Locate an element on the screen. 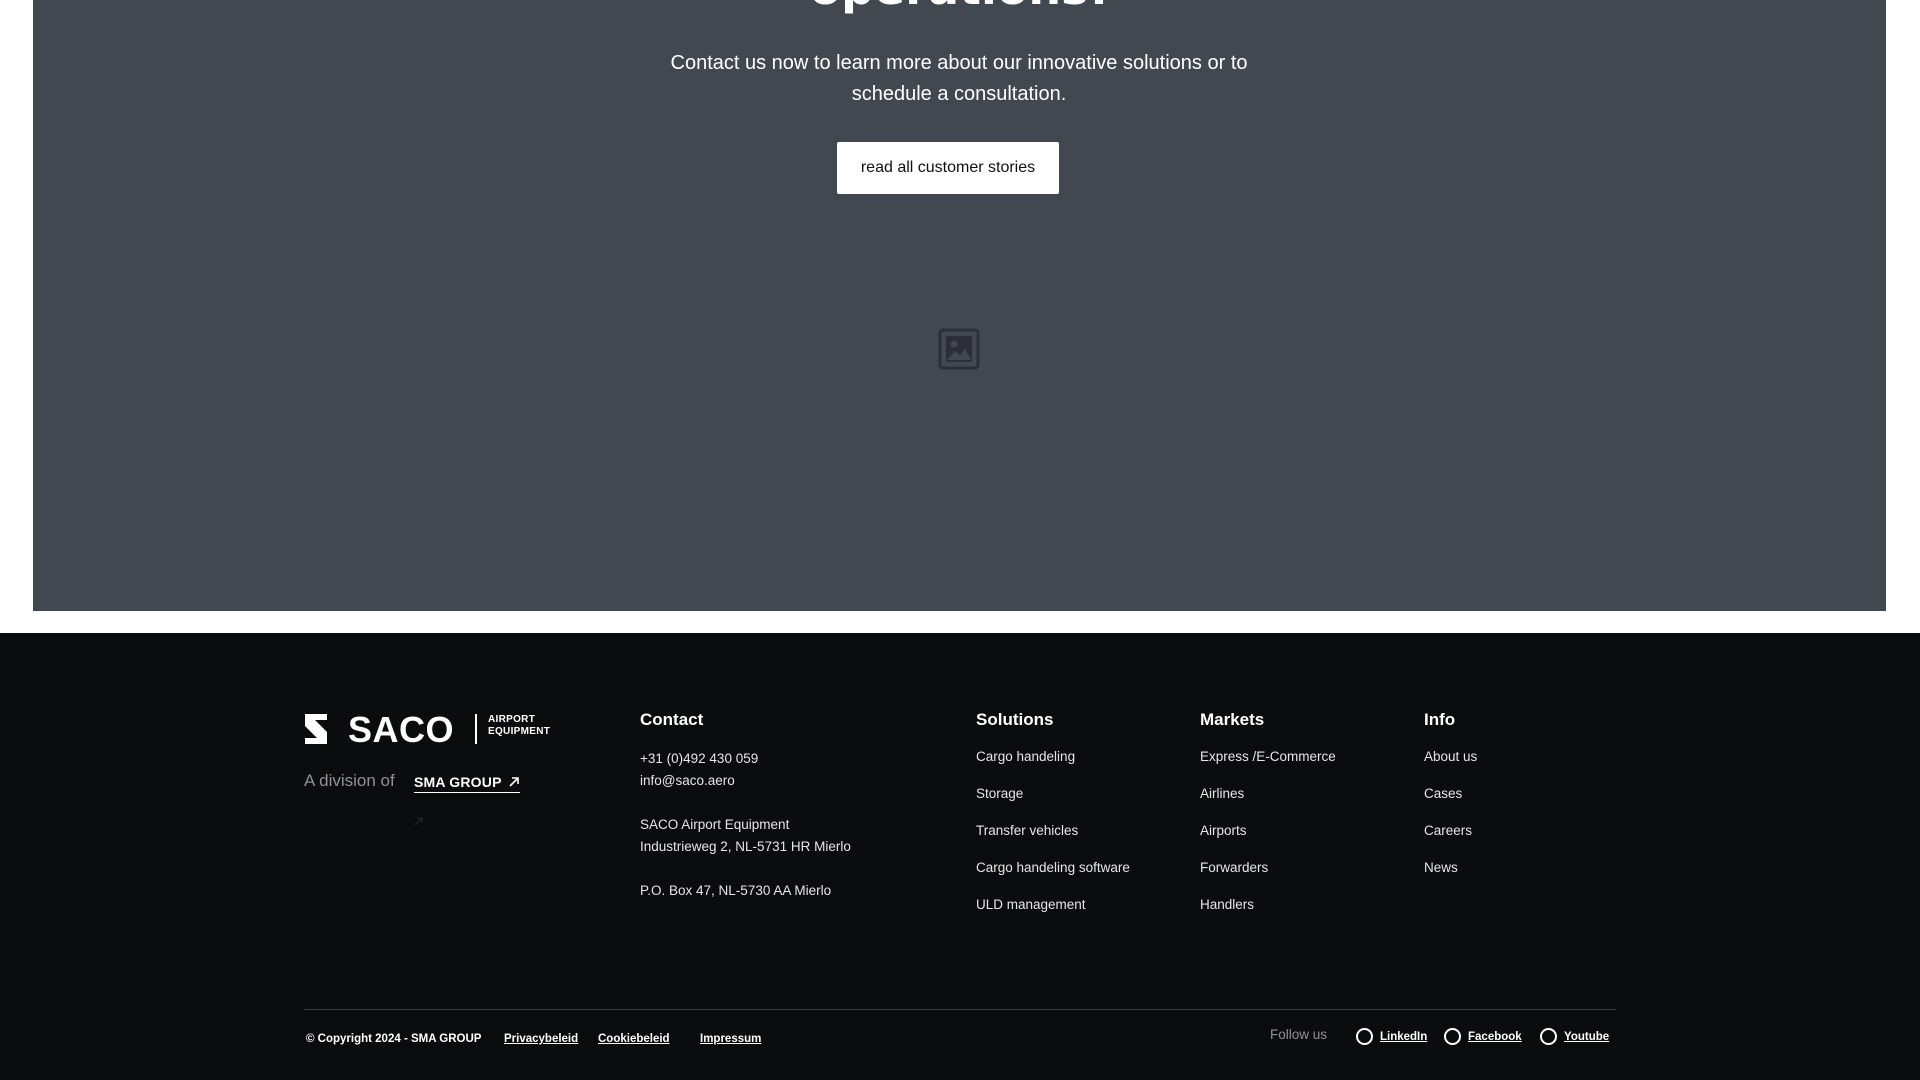 Image resolution: width=1920 pixels, height=1080 pixels. image-placeholder-icon is located at coordinates (959, 349).